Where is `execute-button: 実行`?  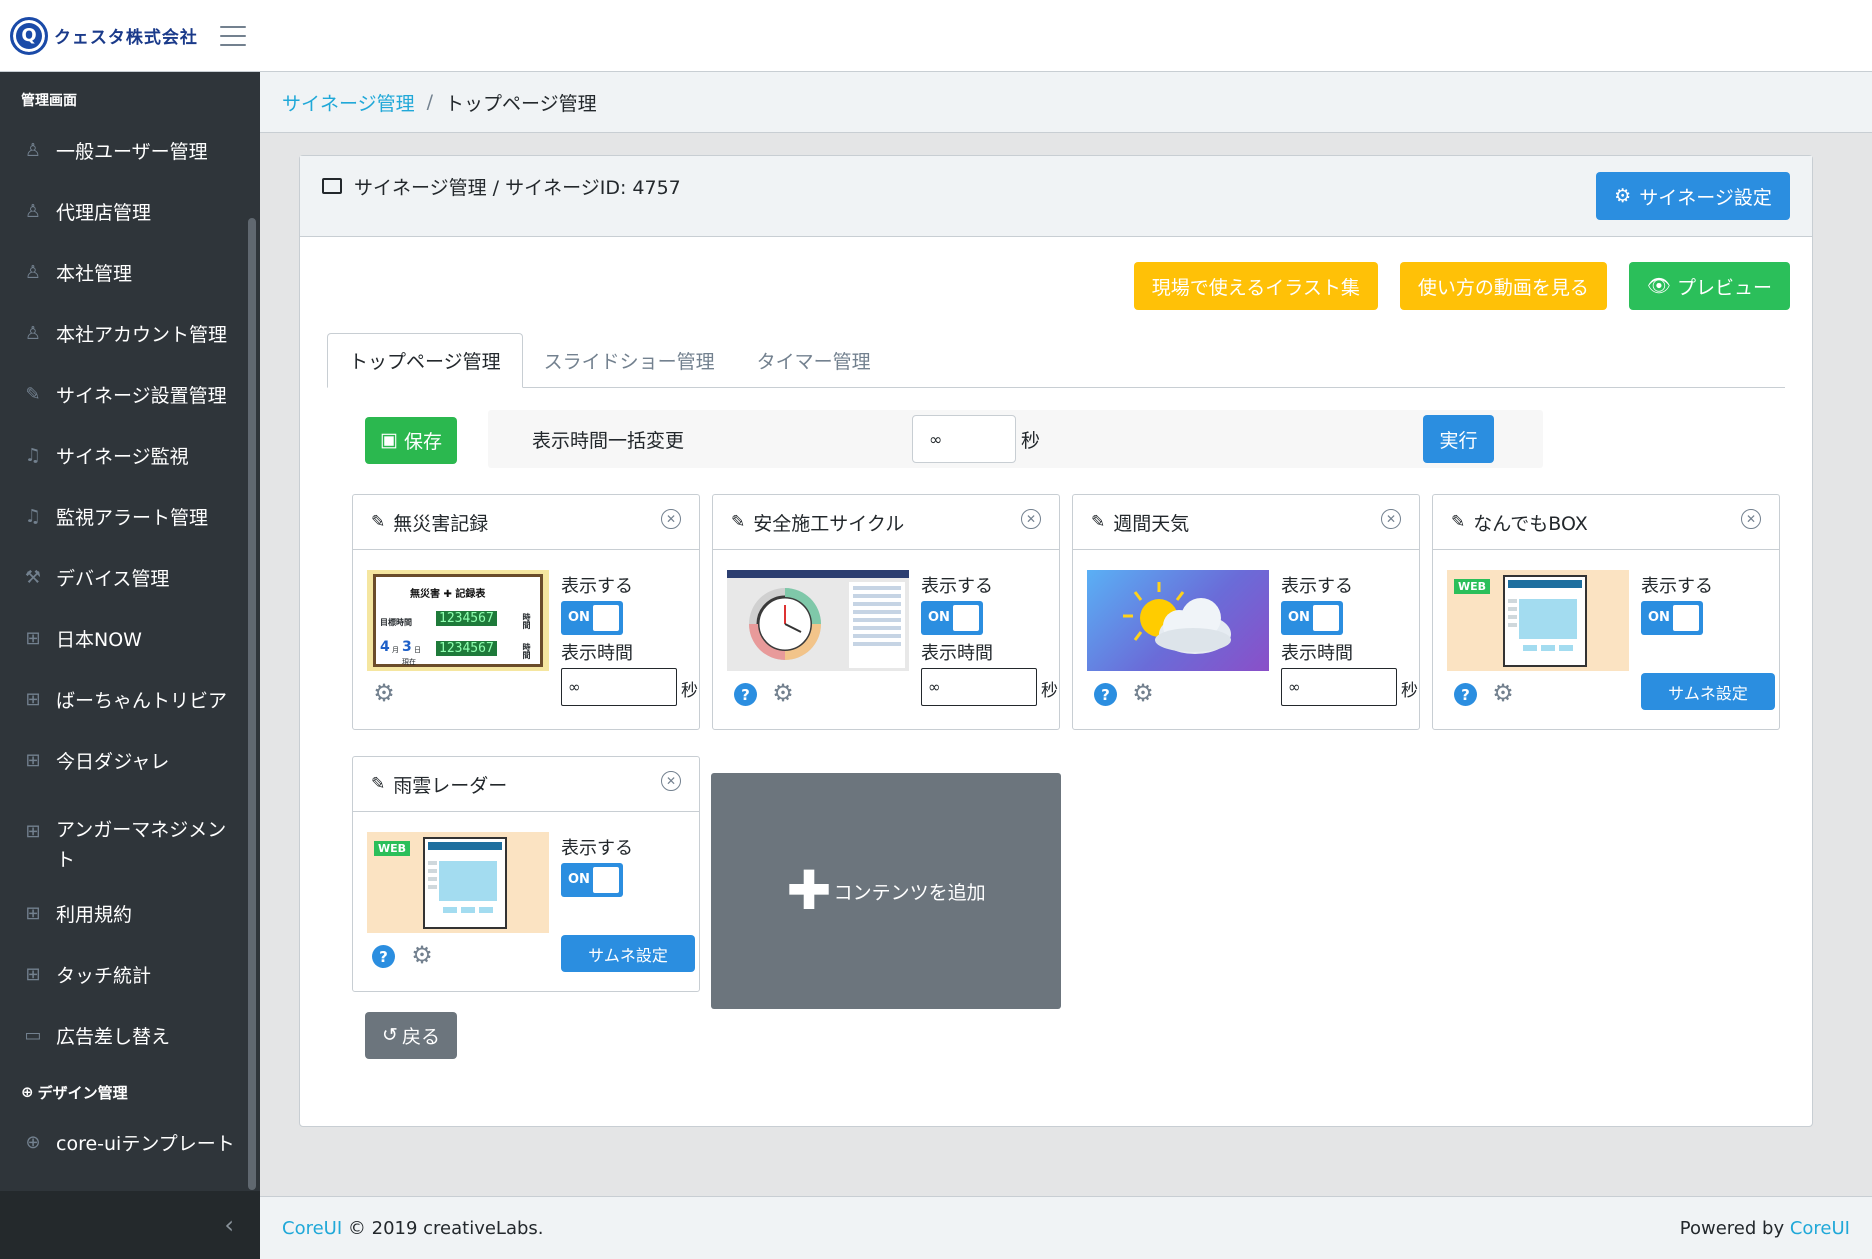 execute-button: 実行 is located at coordinates (1458, 439).